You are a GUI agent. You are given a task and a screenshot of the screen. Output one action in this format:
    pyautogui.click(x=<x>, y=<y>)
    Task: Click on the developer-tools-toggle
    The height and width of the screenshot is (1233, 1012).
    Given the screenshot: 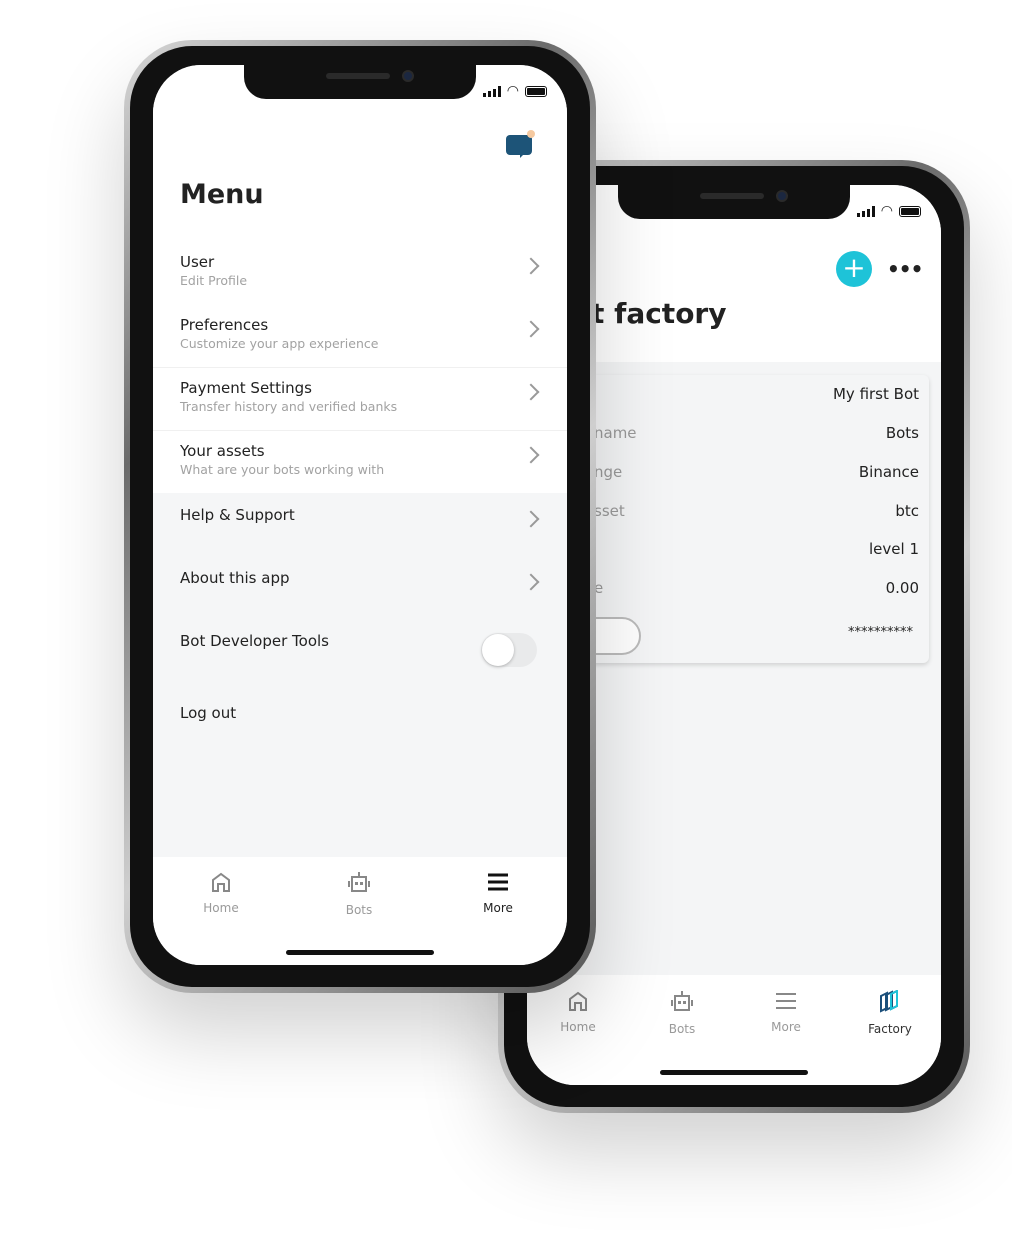 What is the action you would take?
    pyautogui.click(x=509, y=650)
    